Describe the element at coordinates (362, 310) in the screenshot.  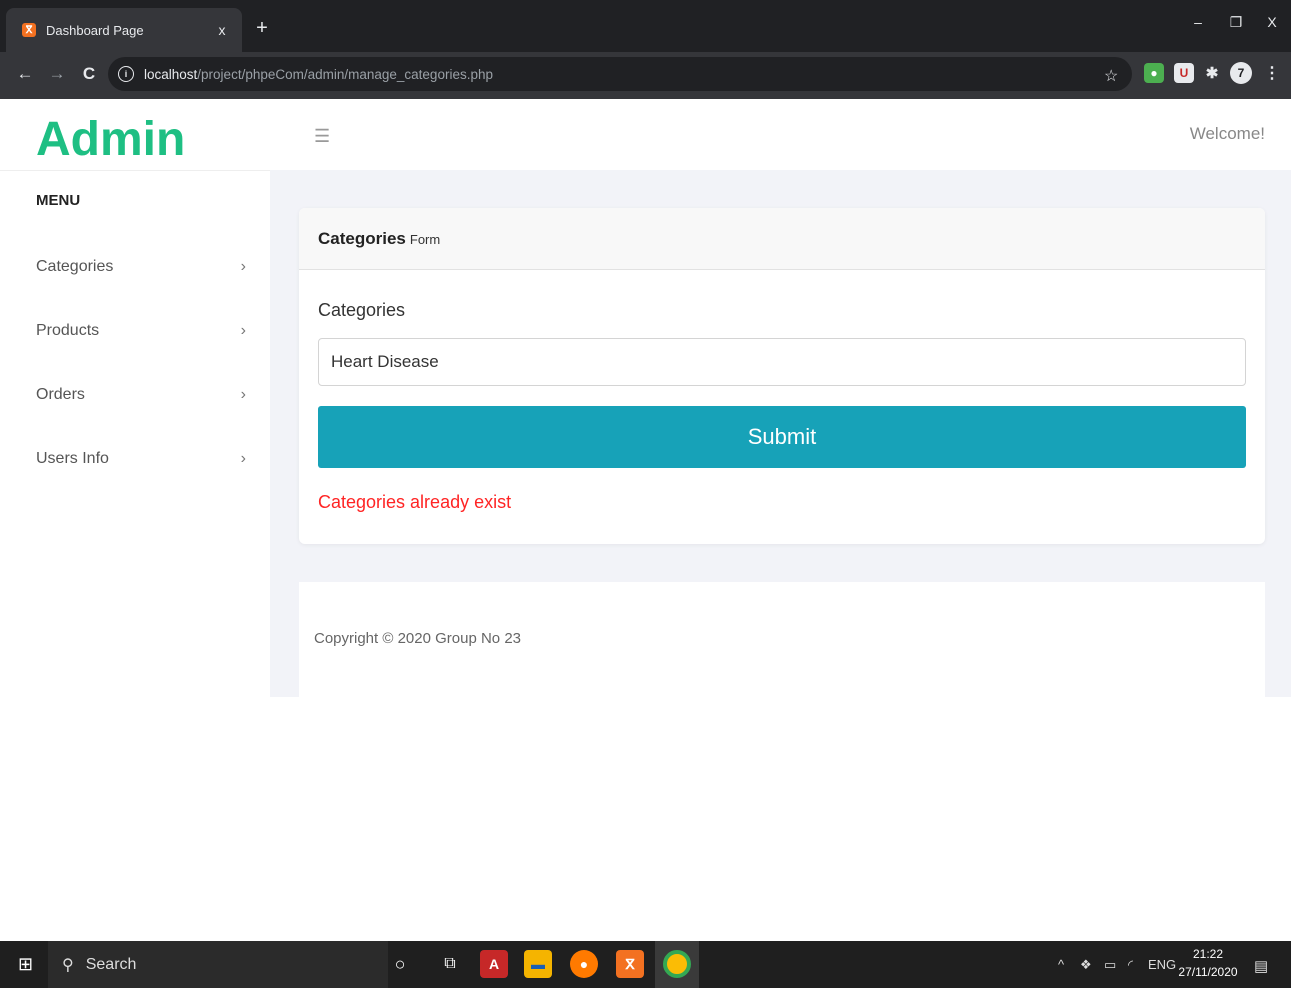
I see `categories-field-label: Categories` at that location.